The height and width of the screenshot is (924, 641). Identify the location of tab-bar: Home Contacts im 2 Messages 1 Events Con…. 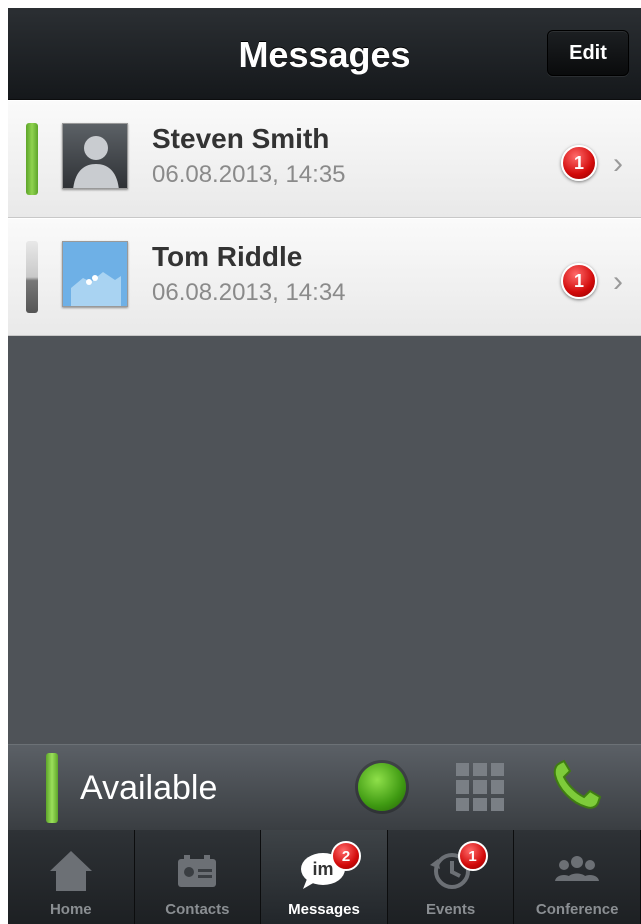
(324, 877).